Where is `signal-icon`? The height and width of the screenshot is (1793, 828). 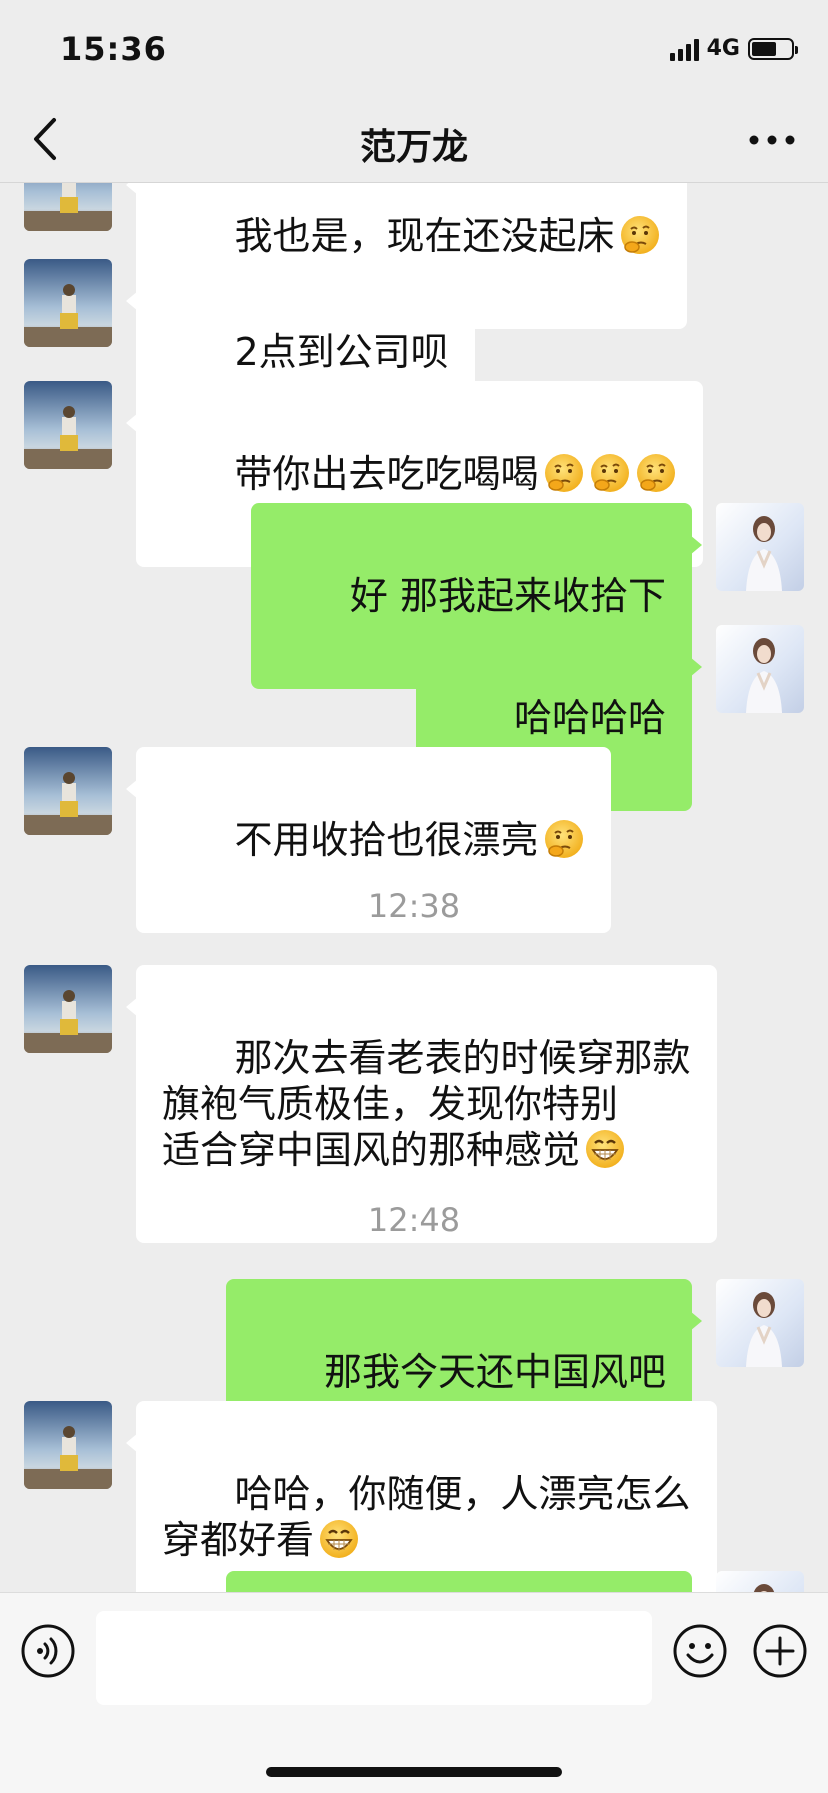
signal-icon is located at coordinates (684, 49).